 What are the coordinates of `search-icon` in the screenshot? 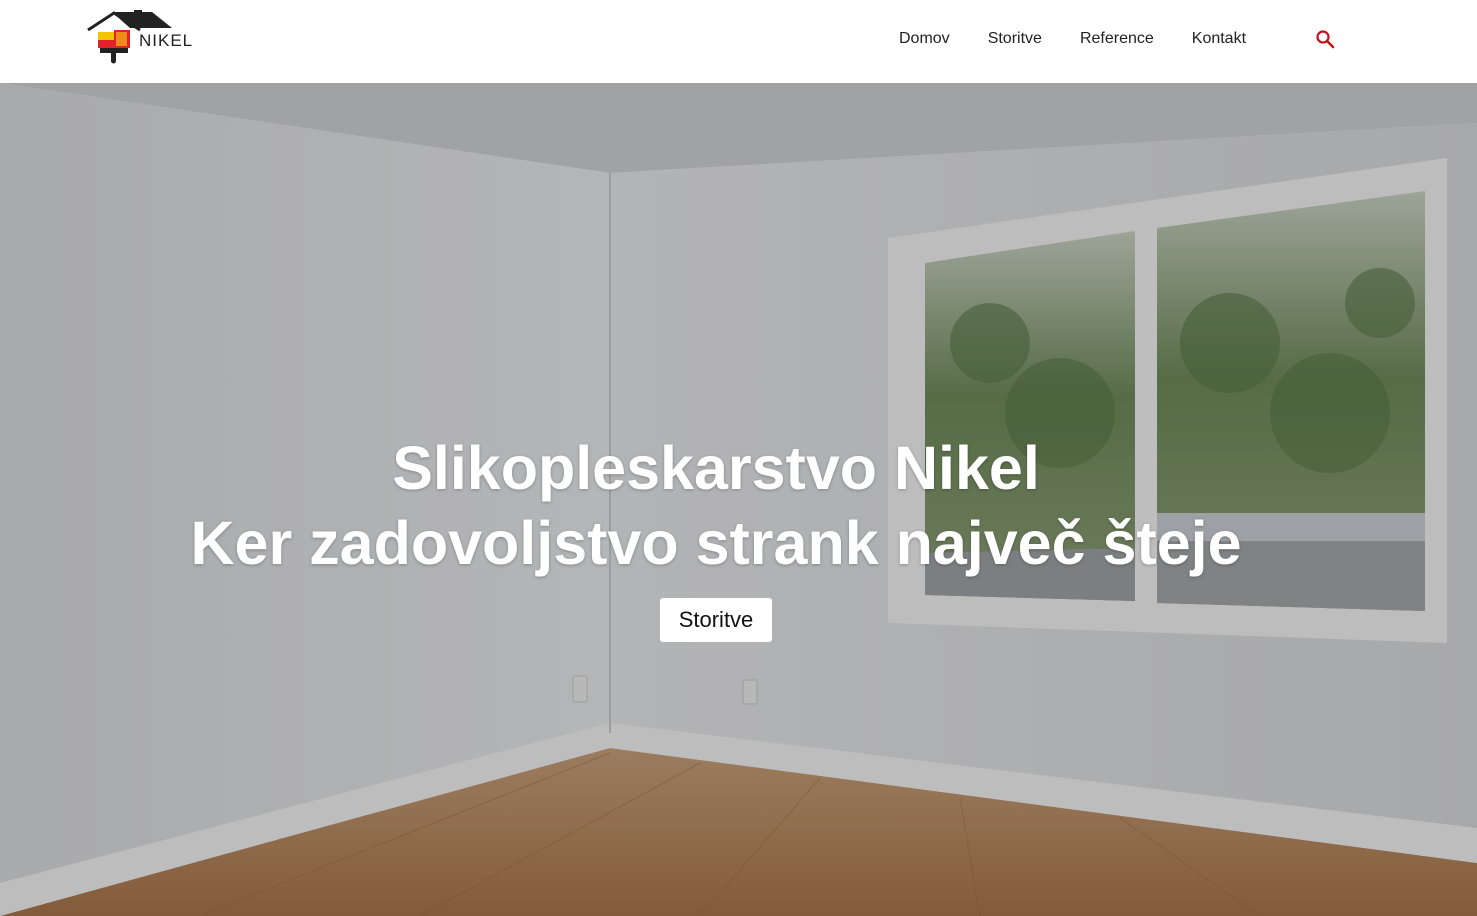 It's located at (1325, 39).